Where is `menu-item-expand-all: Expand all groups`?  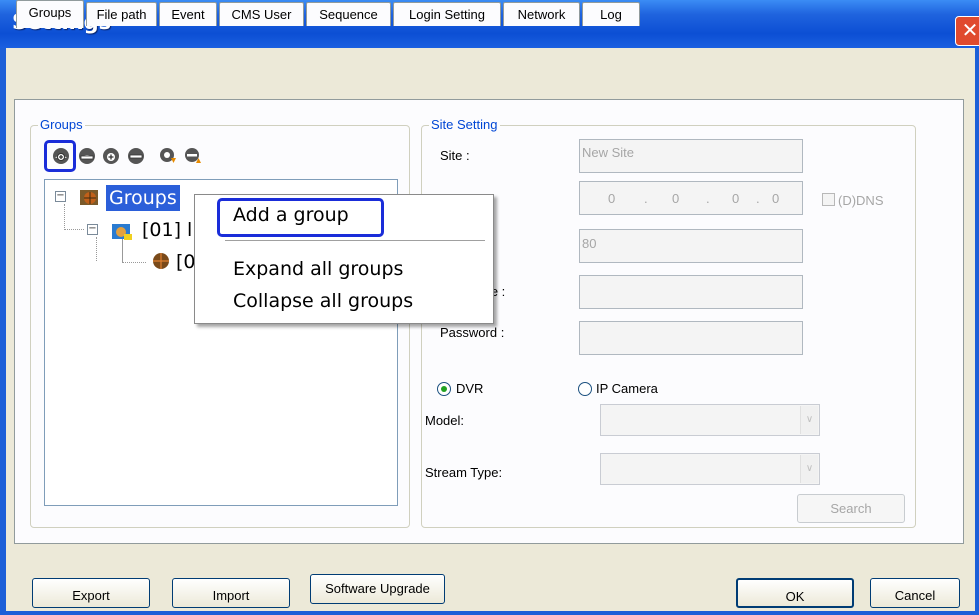 menu-item-expand-all: Expand all groups is located at coordinates (318, 269).